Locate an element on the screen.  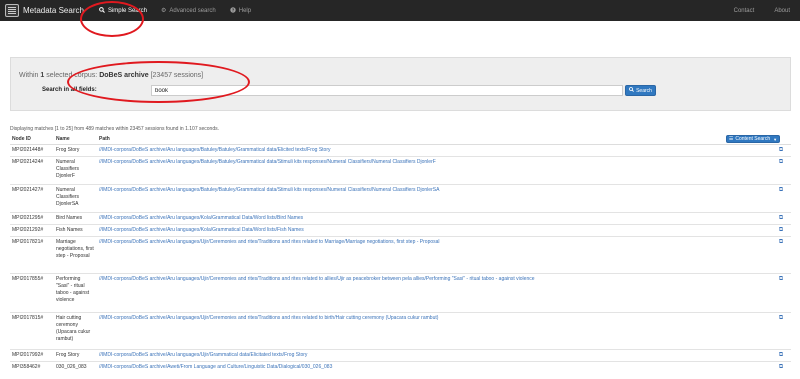
content-search-button: ☰ Content Search ▼ is located at coordinates (753, 139).